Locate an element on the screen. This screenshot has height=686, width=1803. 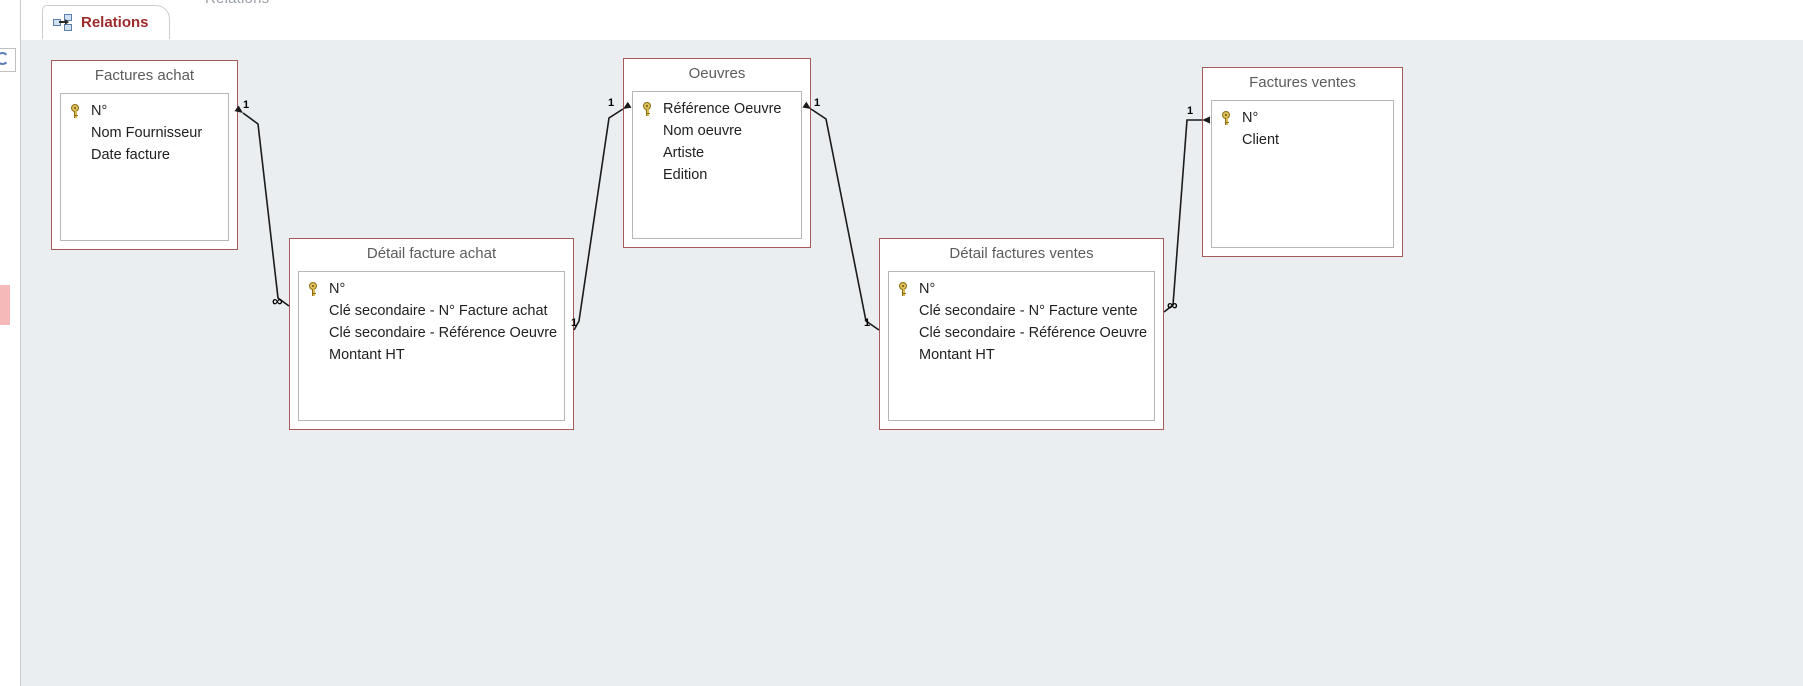
pink-swatch is located at coordinates (5, 305).